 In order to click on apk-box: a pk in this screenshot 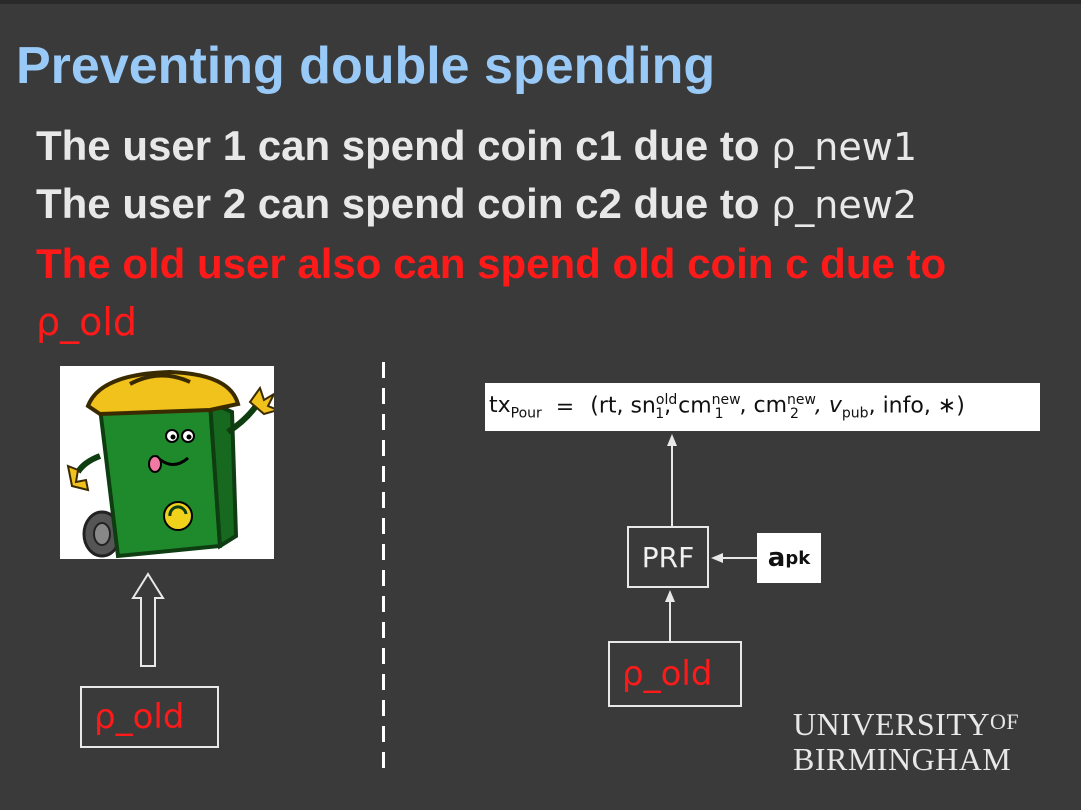, I will do `click(789, 558)`.